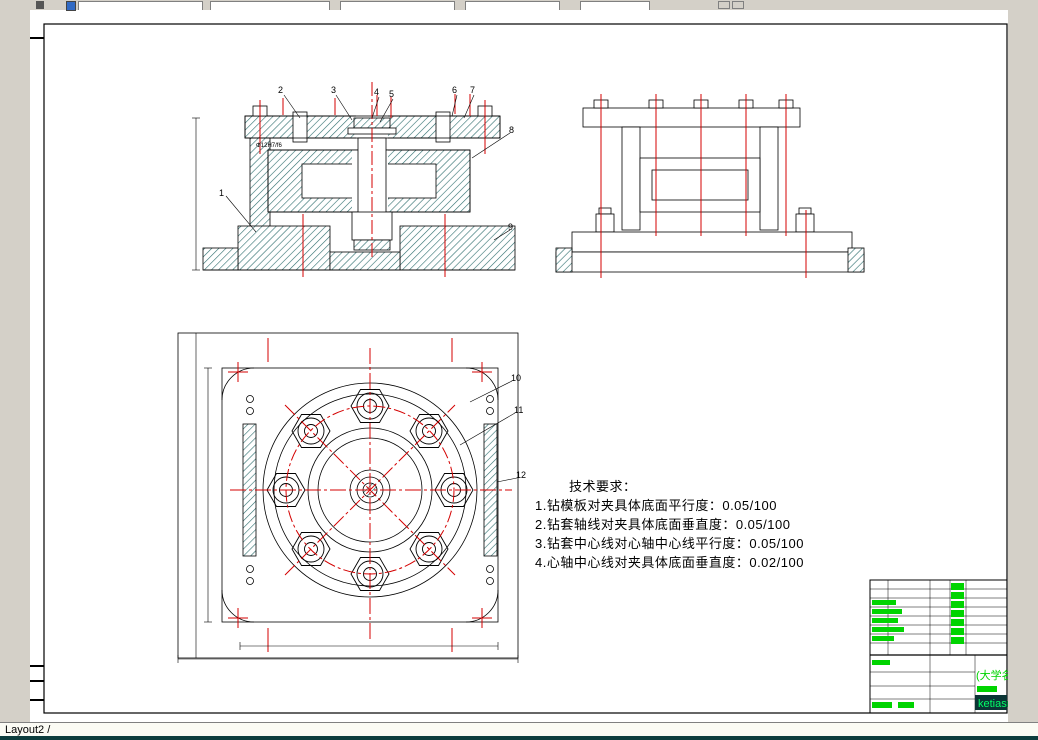 Image resolution: width=1038 pixels, height=740 pixels. I want to click on tab-layout2: Layout2 /, so click(27, 730).